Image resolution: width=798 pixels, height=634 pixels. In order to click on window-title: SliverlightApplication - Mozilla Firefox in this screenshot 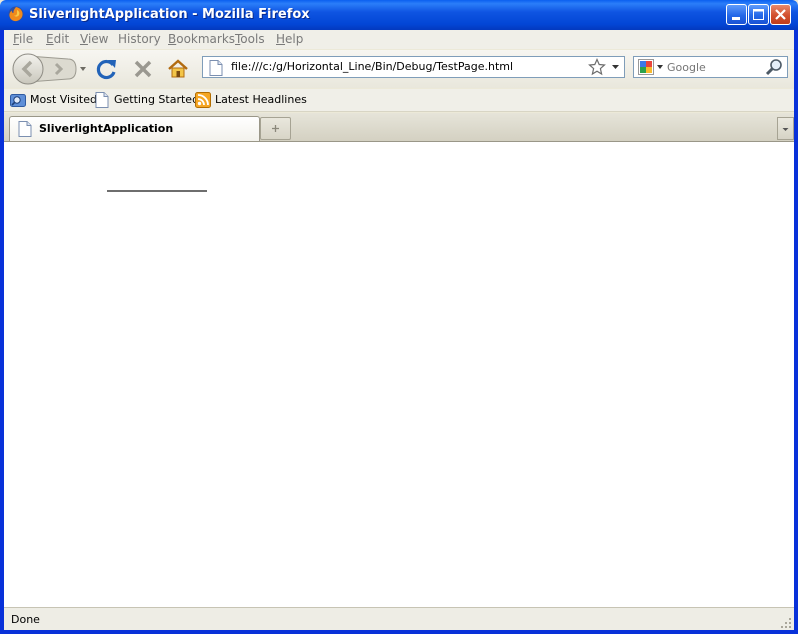, I will do `click(169, 14)`.